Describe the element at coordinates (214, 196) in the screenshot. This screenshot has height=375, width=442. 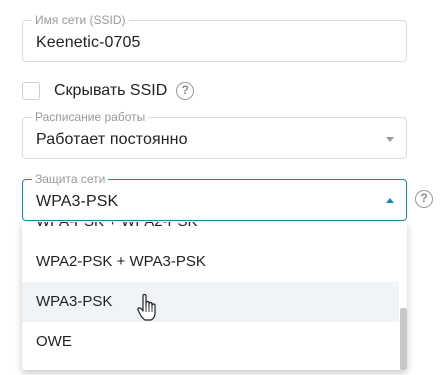
I see `security-select: Защита сети WPA3-PSK` at that location.